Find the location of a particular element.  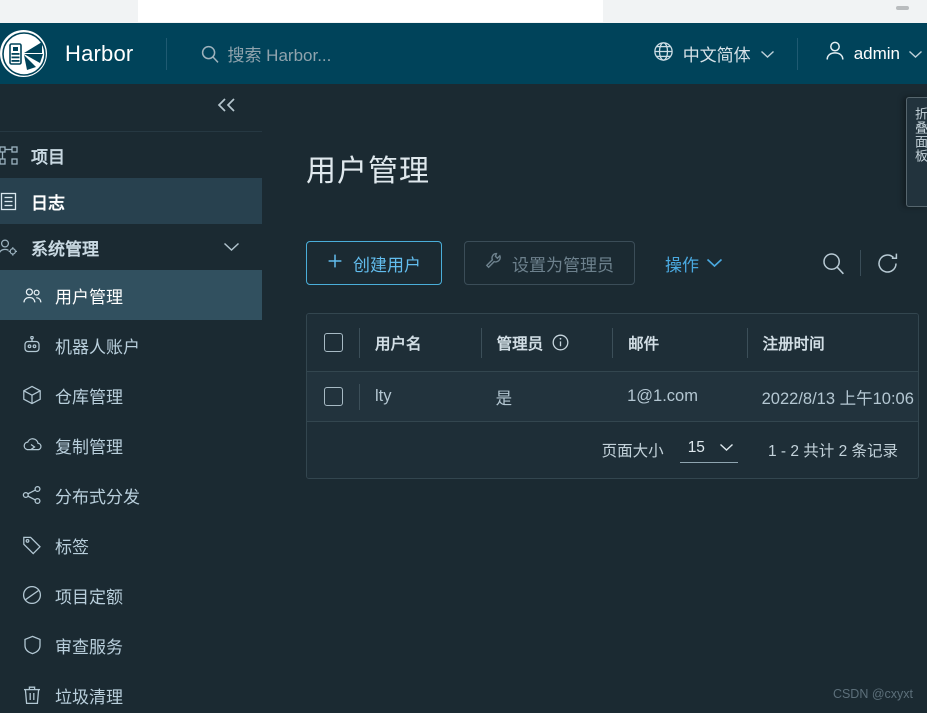

sidebar-item-label: 项目 is located at coordinates (48, 157).